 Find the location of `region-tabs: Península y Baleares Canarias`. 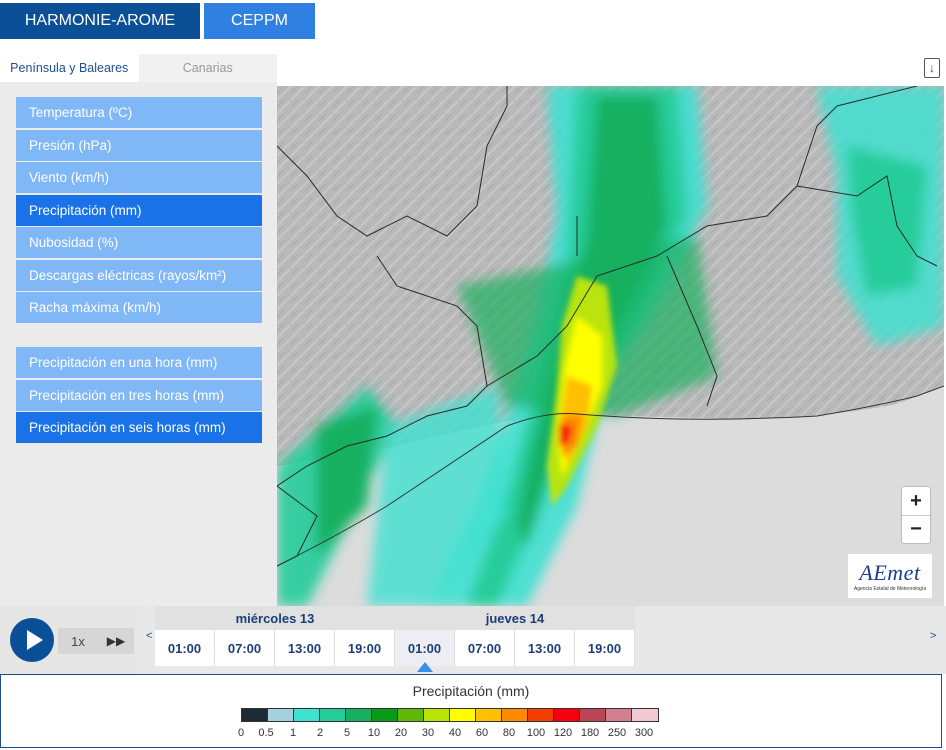

region-tabs: Península y Baleares Canarias is located at coordinates (138, 68).